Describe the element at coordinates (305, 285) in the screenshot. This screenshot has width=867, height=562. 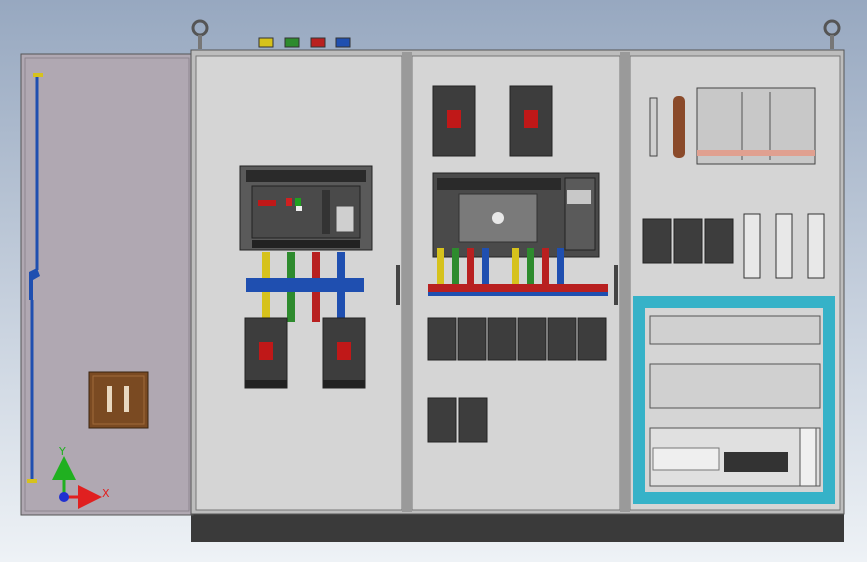
I see `horizontal-busbar` at that location.